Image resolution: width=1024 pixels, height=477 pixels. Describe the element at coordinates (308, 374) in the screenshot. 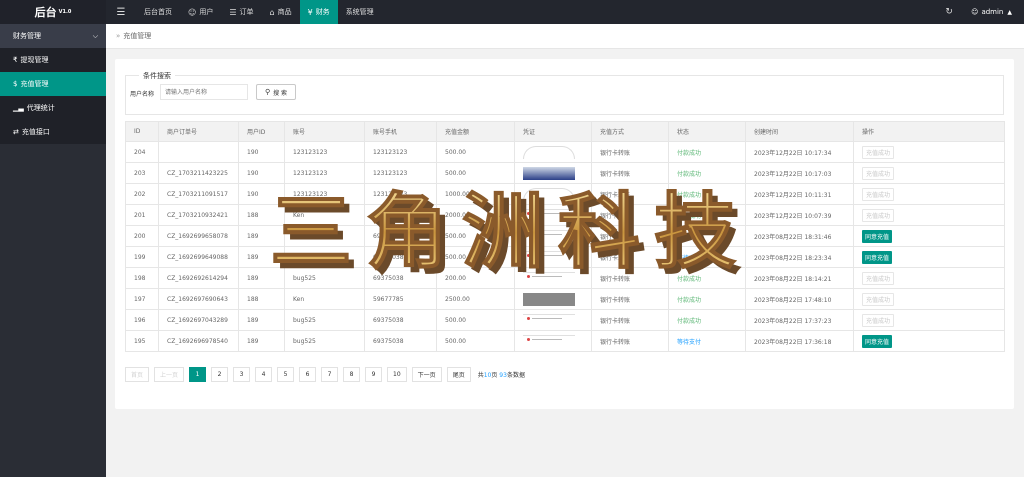

I see `pager-page: 6` at that location.